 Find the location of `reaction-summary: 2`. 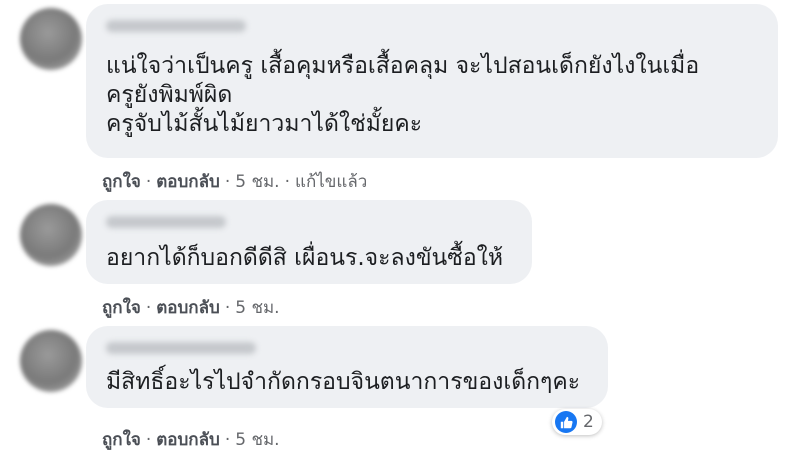

reaction-summary: 2 is located at coordinates (577, 422).